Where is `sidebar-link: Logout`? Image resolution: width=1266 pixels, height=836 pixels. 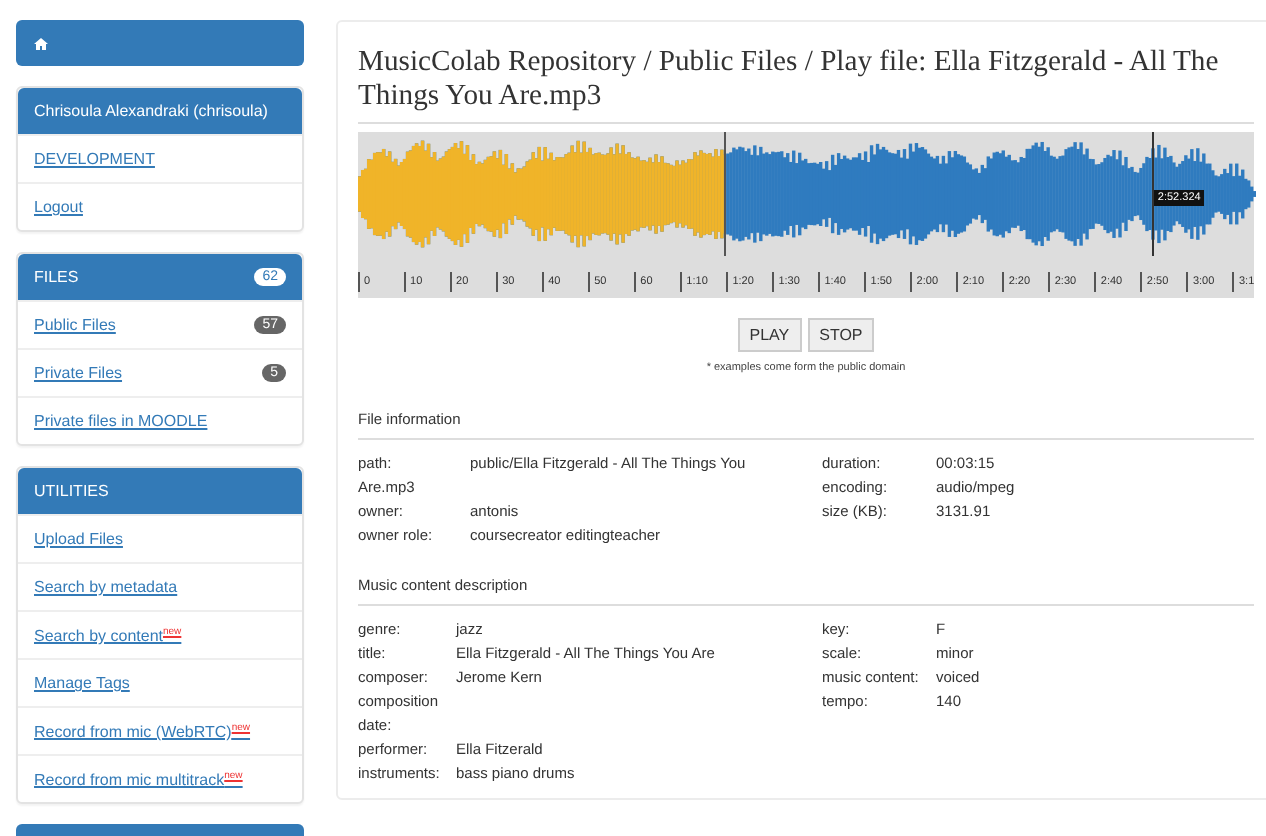 sidebar-link: Logout is located at coordinates (58, 207).